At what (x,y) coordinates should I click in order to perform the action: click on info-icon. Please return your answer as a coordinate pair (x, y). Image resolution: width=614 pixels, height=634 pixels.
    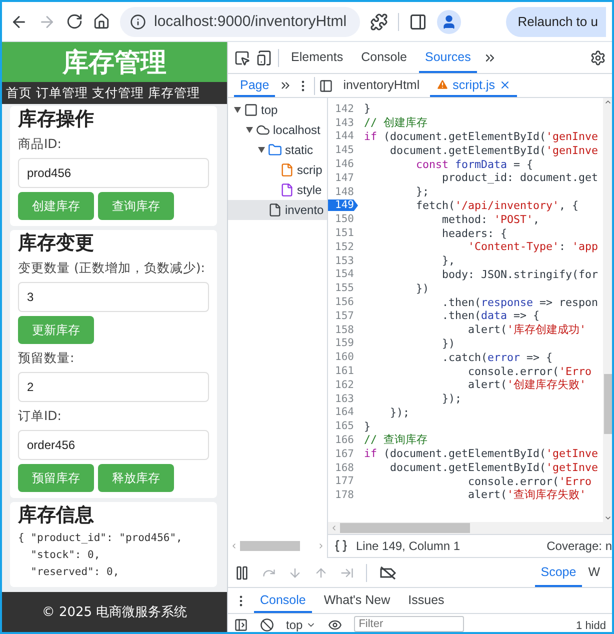
    Looking at the image, I should click on (138, 22).